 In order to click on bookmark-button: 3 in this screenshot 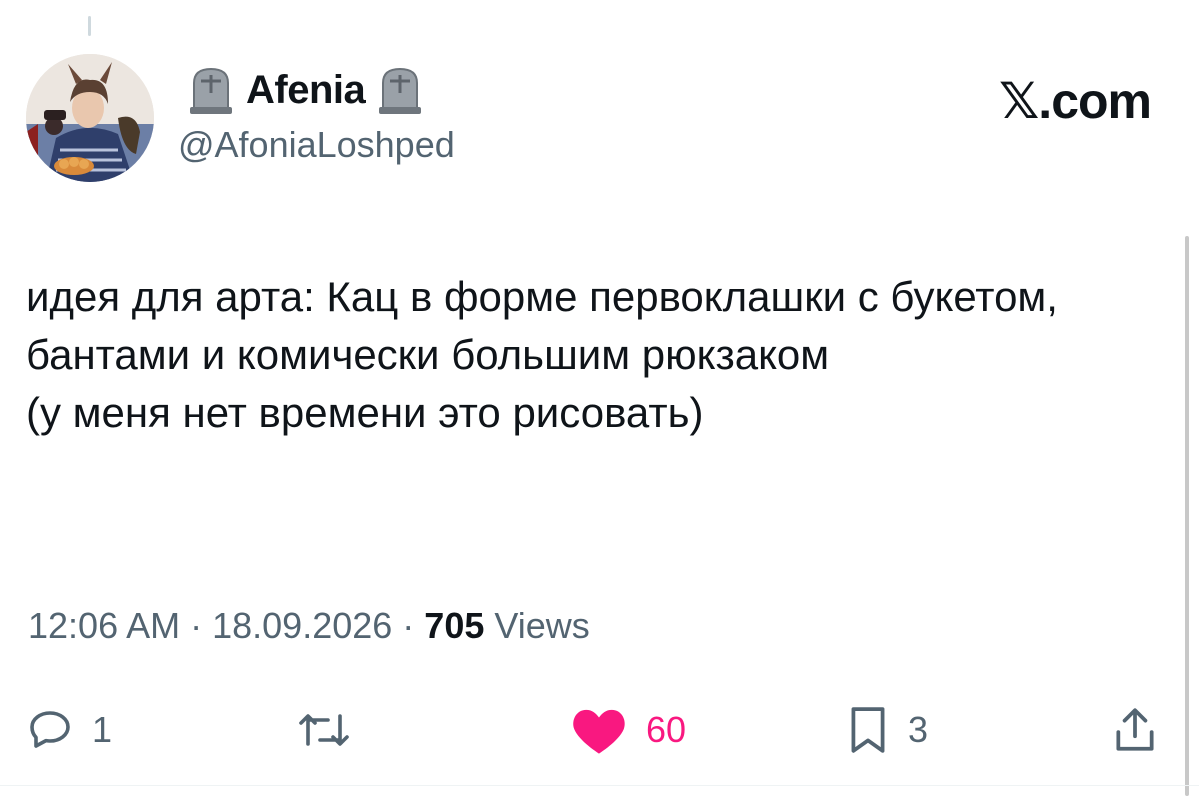, I will do `click(887, 730)`.